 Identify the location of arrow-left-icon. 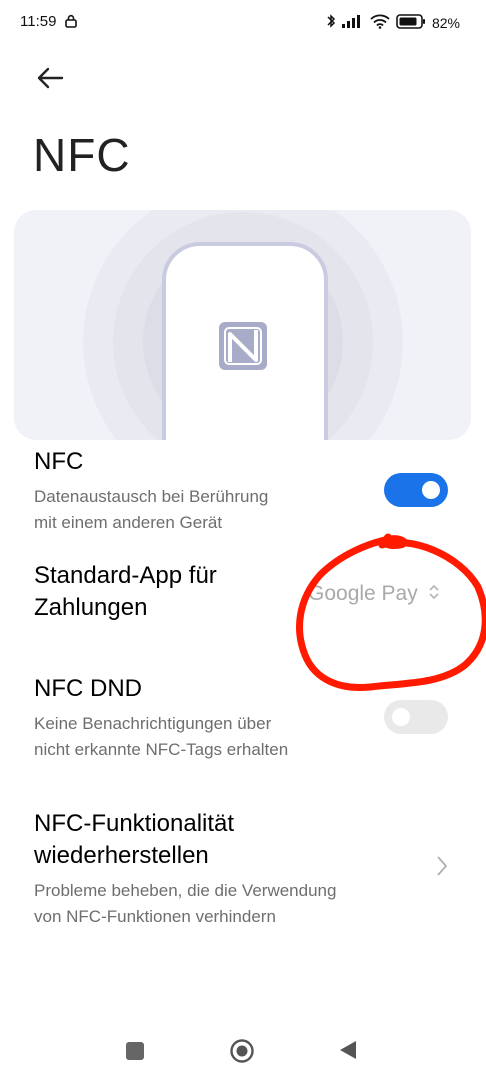
(50, 82).